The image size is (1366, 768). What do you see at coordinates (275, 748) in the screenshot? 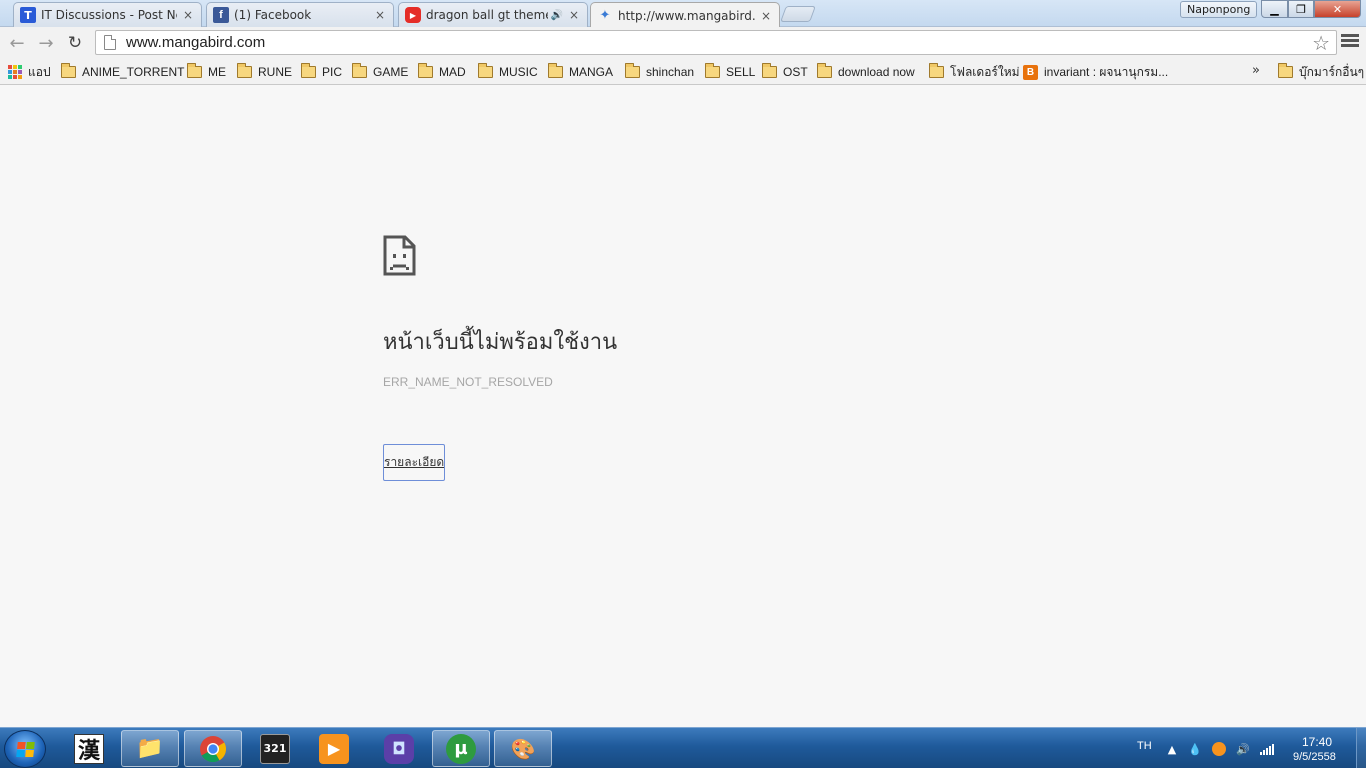
I see `taskbar-media-player-classic: 321` at bounding box center [275, 748].